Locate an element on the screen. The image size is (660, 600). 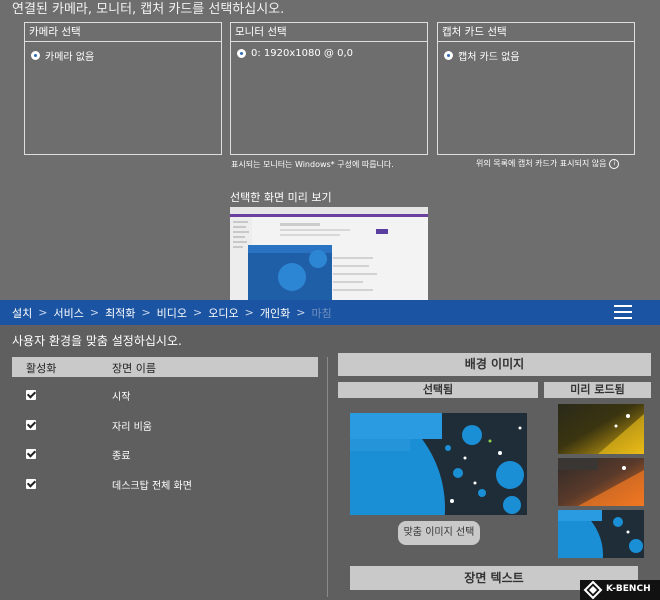
desktop-preview-image is located at coordinates (329, 253).